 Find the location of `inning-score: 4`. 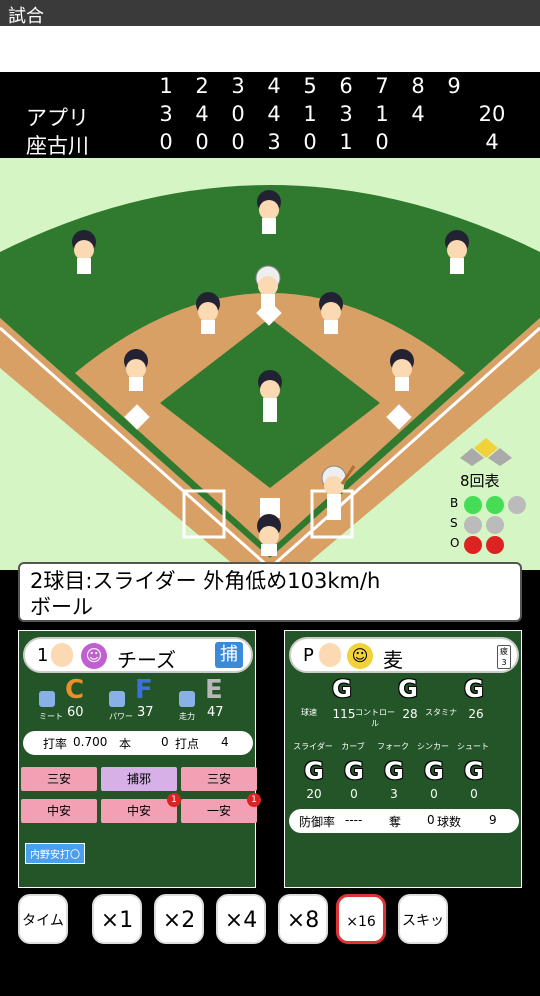

inning-score: 4 is located at coordinates (202, 114).